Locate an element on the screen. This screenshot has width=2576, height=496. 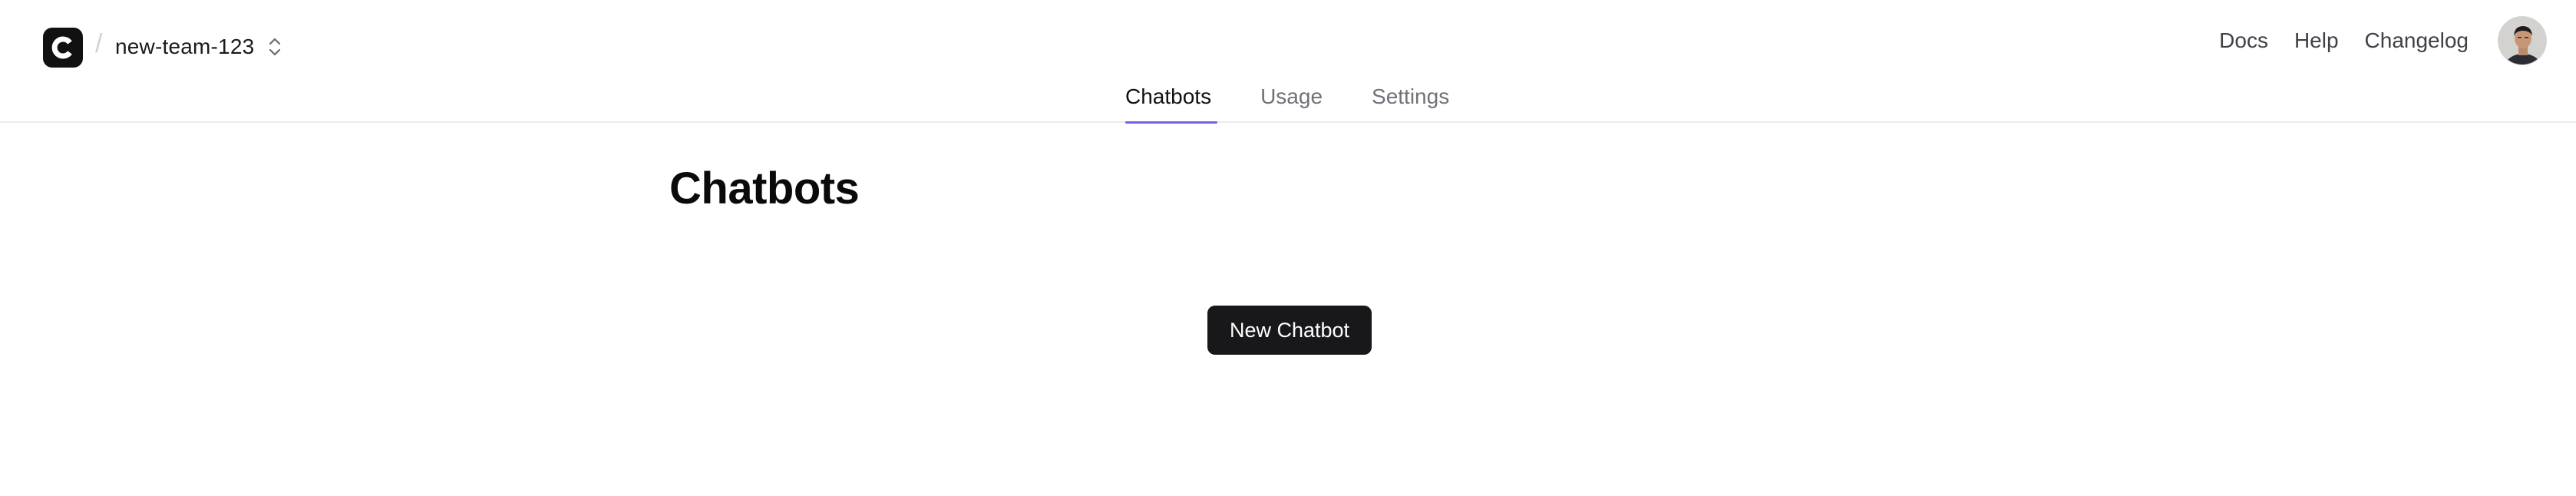
user-avatar is located at coordinates (2522, 40).